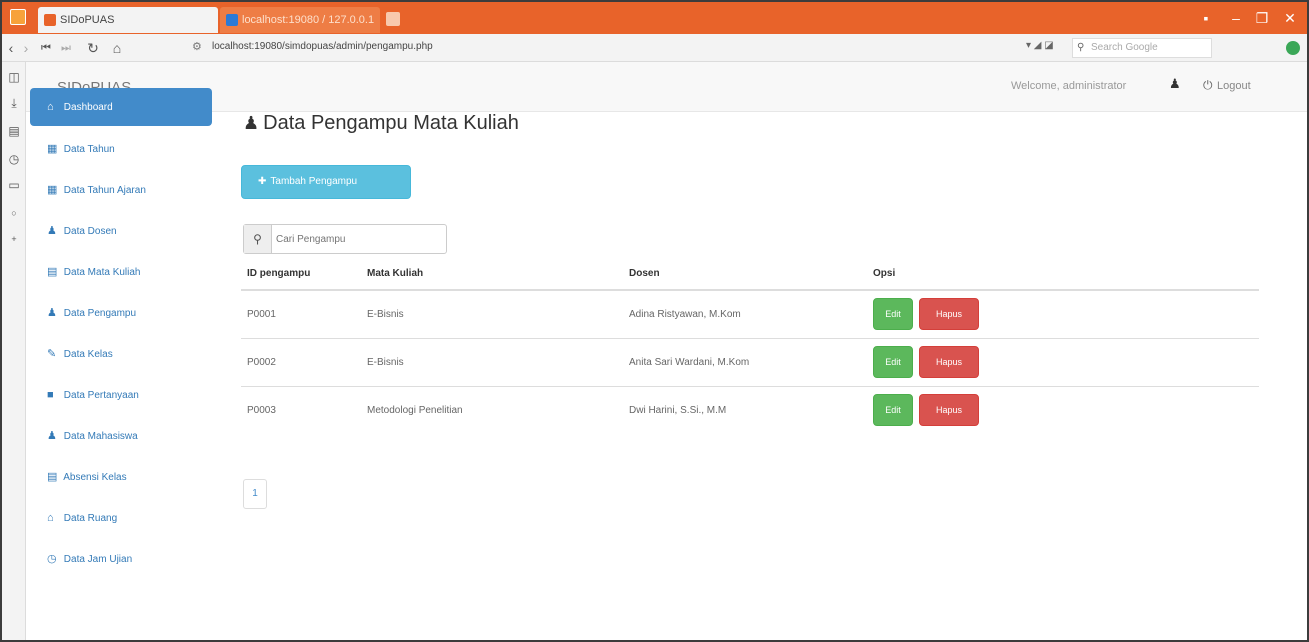 The width and height of the screenshot is (1309, 642). I want to click on bookmarks-icon: ◫, so click(14, 77).